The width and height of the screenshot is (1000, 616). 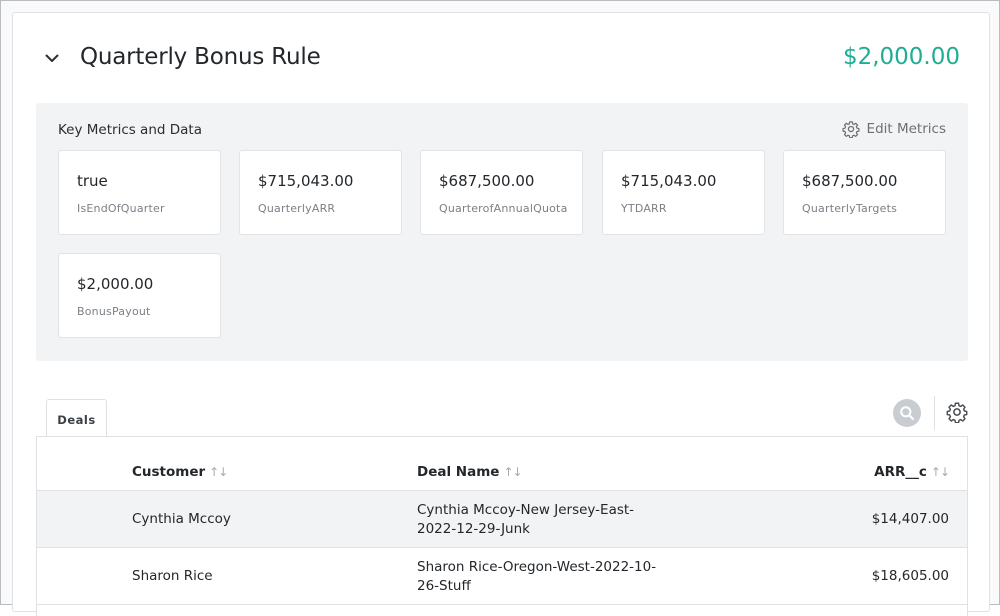 I want to click on metric-label: QuarterlyARR, so click(x=297, y=208).